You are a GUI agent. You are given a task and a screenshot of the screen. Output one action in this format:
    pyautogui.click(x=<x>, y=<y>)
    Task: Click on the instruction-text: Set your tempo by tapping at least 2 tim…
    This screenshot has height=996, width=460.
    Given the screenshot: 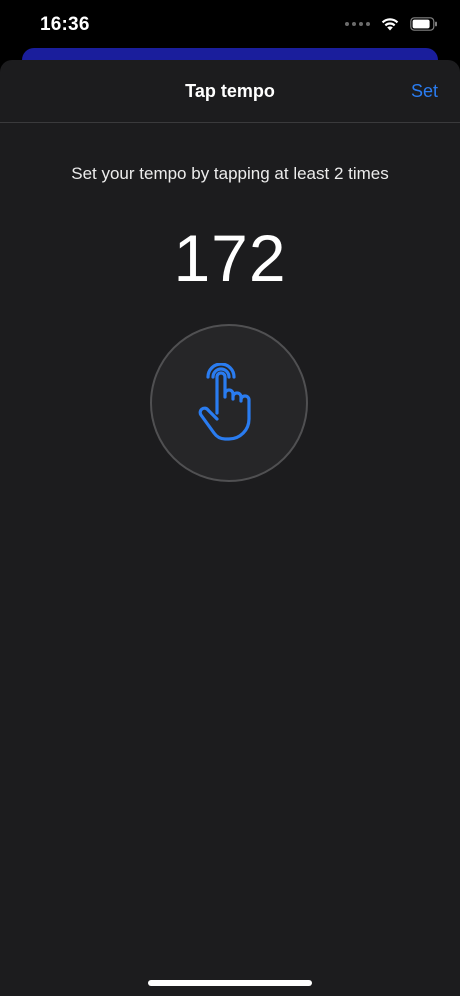 What is the action you would take?
    pyautogui.click(x=230, y=173)
    